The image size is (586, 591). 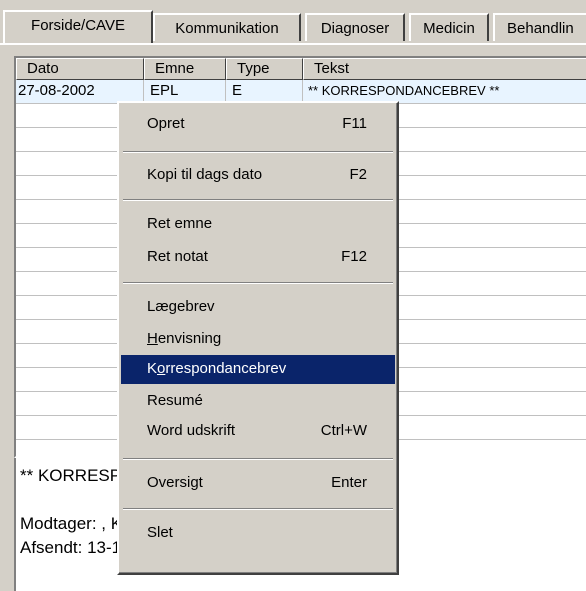 I want to click on tab-label: Behandlin, so click(x=540, y=28).